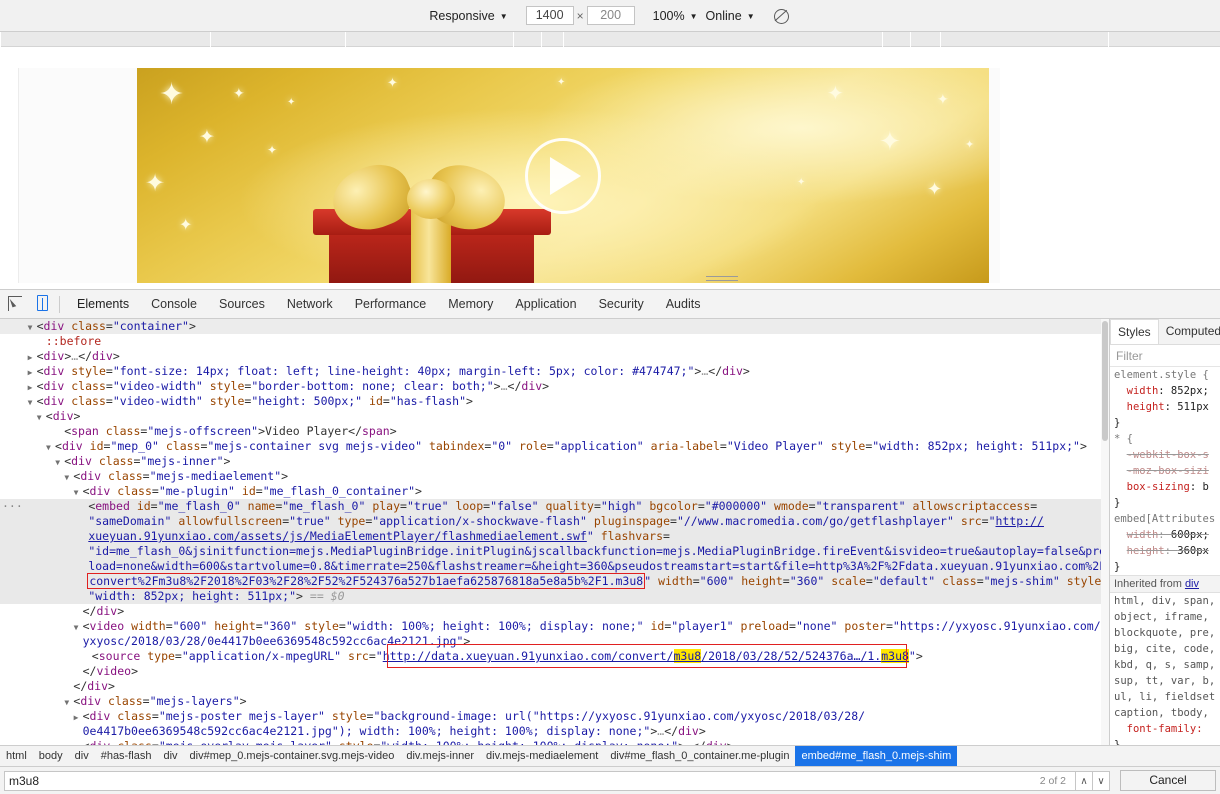 This screenshot has width=1220, height=794. What do you see at coordinates (391, 304) in the screenshot?
I see `tab-performance: Performance` at bounding box center [391, 304].